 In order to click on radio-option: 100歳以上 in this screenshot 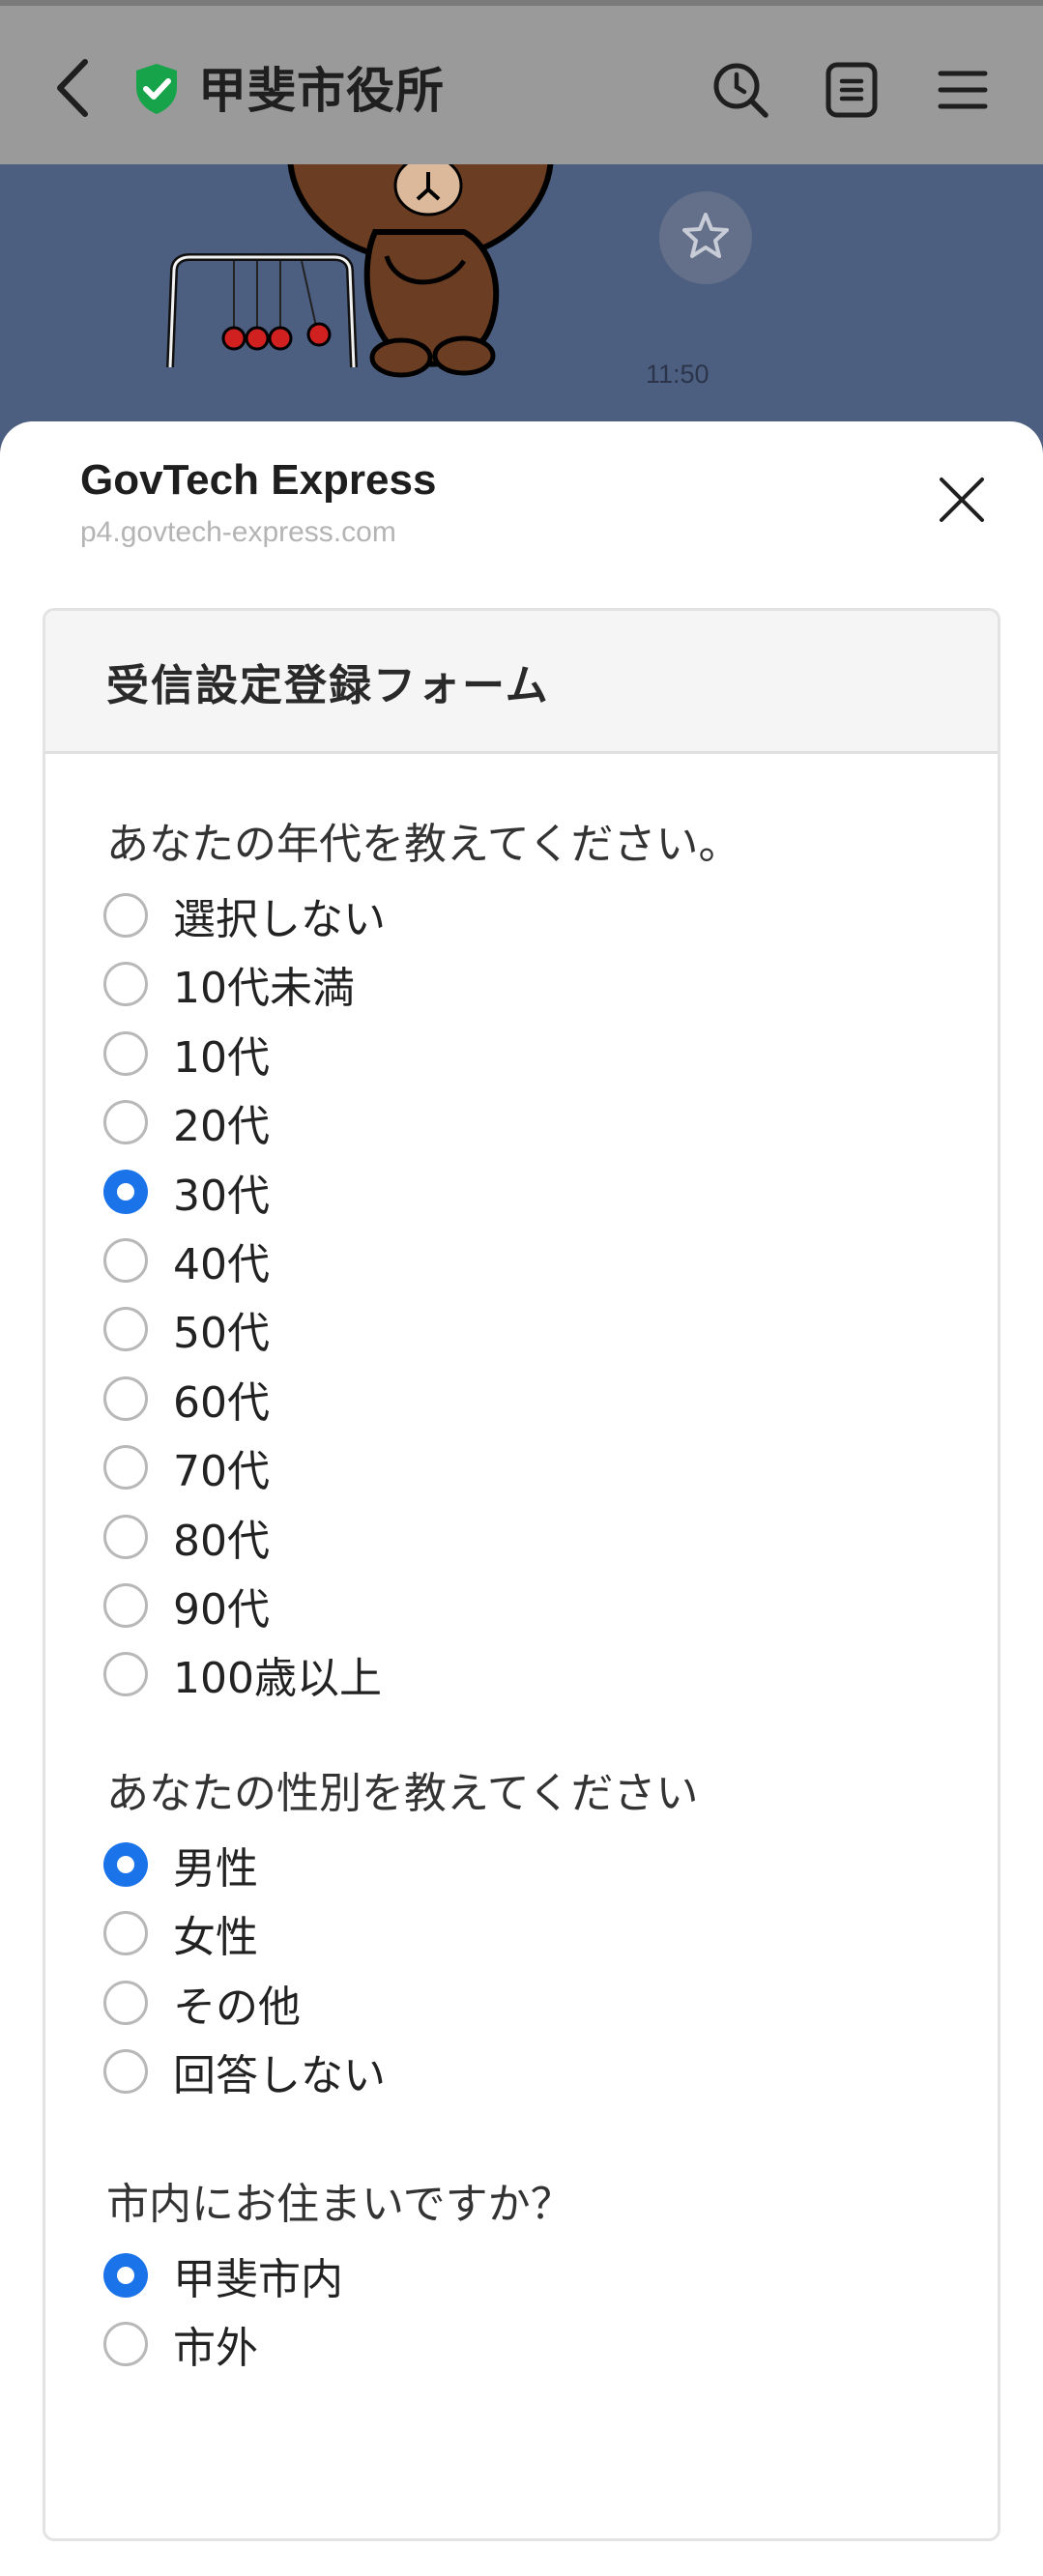, I will do `click(243, 1674)`.